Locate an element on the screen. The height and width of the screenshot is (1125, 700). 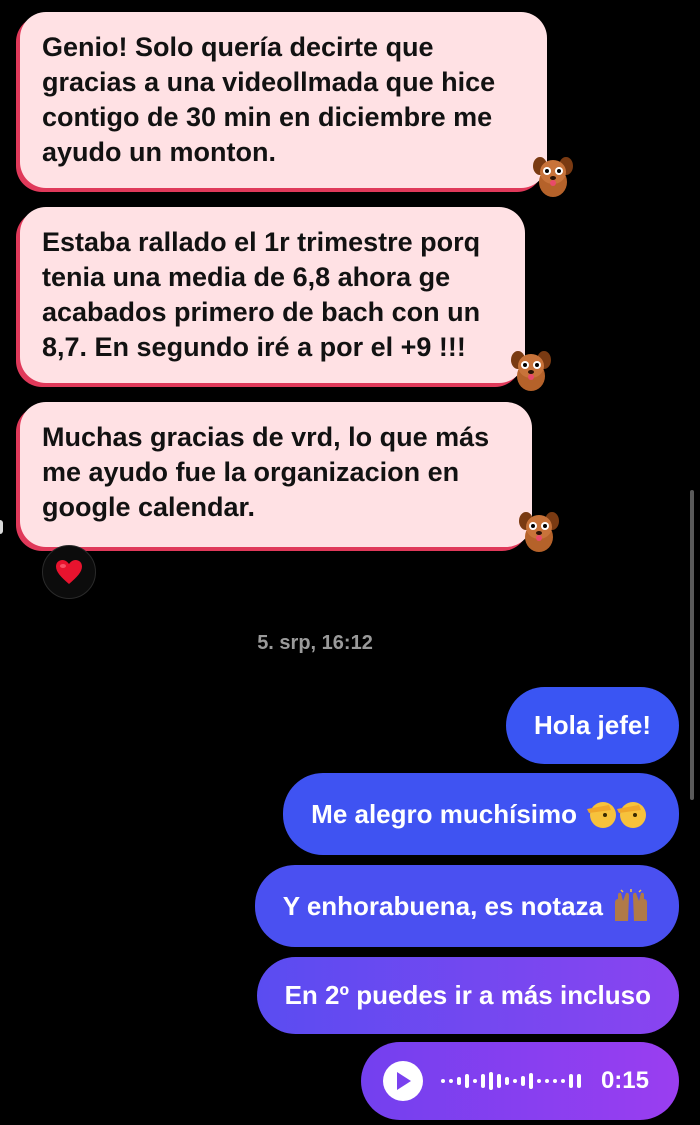
outgoing-message-bubble: En 2º puedes ir a más incluso is located at coordinates (467, 995).